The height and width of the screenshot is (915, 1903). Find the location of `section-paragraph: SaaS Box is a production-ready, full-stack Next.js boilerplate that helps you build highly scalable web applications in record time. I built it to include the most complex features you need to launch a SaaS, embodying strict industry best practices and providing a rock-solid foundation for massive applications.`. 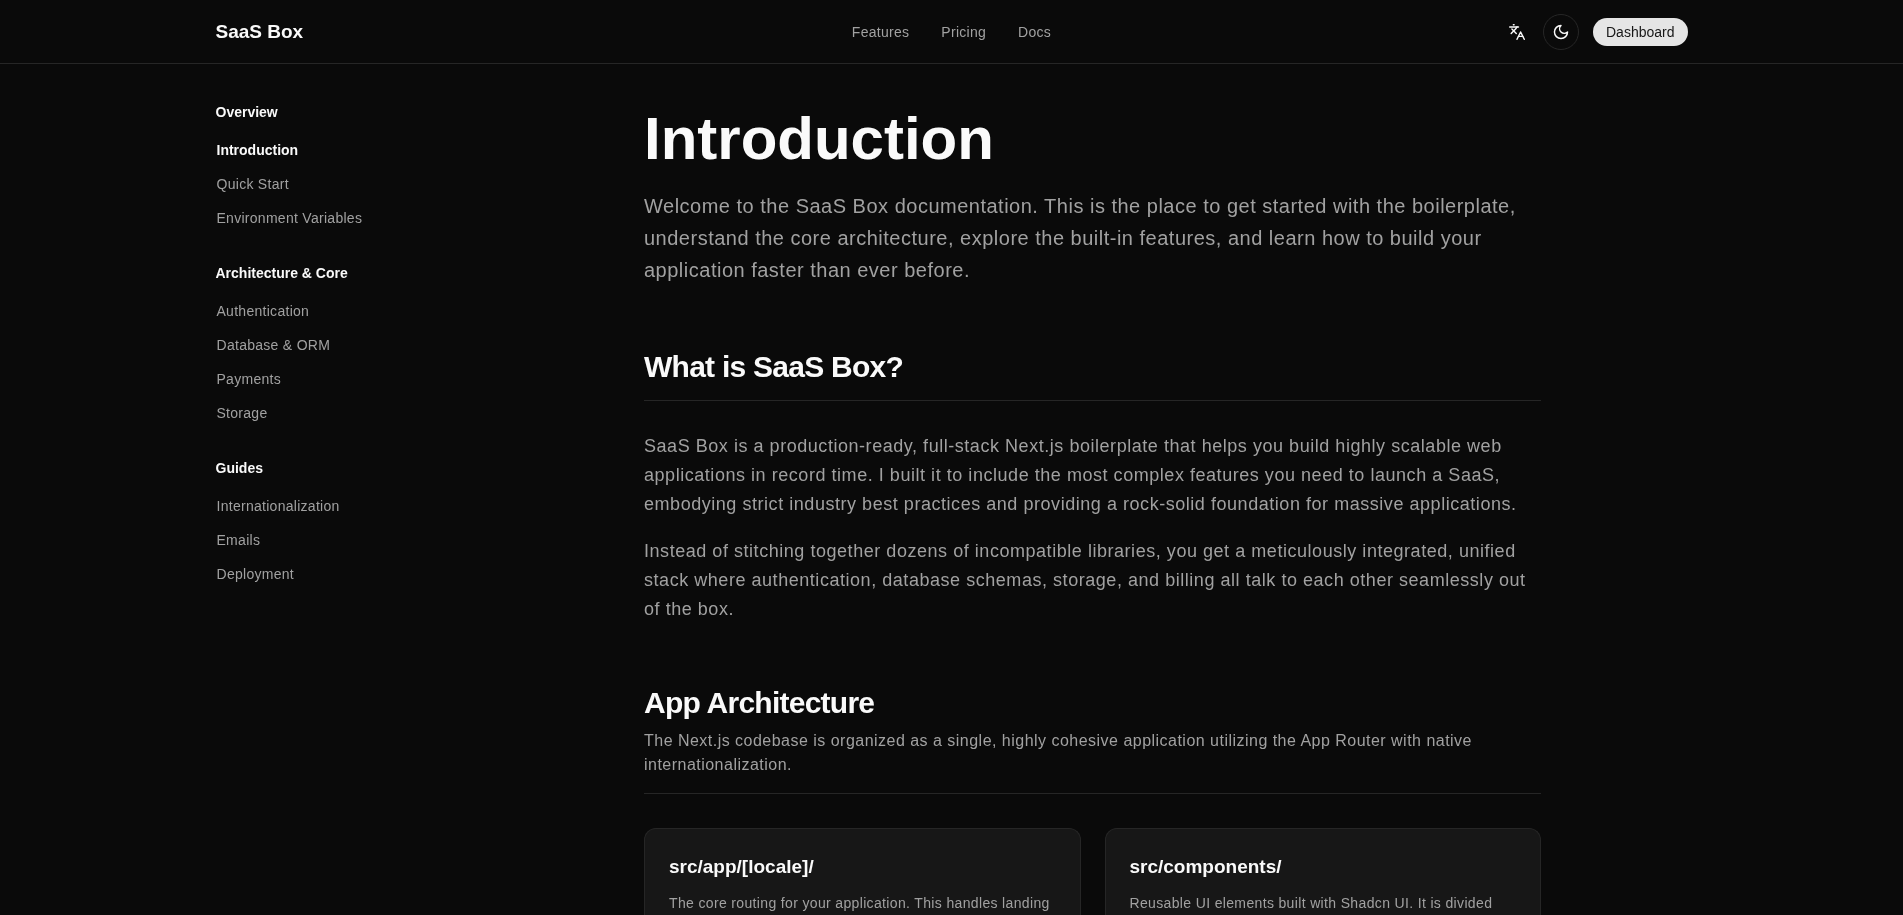

section-paragraph: SaaS Box is a production-ready, full-stack Next.js boilerplate that helps you build highly scalable web applications in record time. I built it to include the most complex features you need to launch a SaaS, embodying strict industry best practices and providing a rock-solid foundation for massive applications. is located at coordinates (1081, 475).